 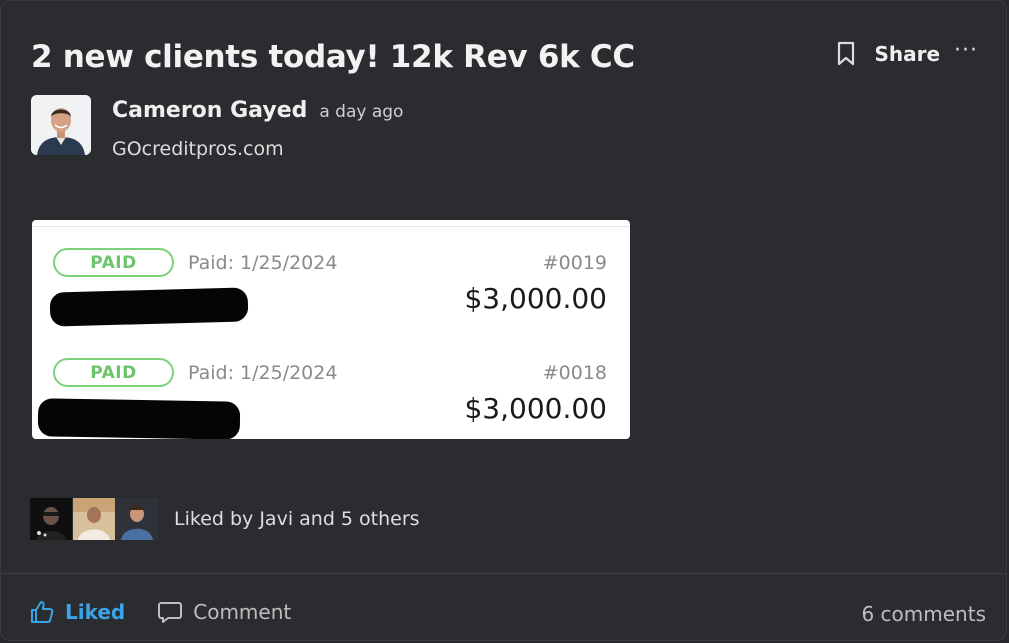 What do you see at coordinates (61, 125) in the screenshot?
I see `author-avatar` at bounding box center [61, 125].